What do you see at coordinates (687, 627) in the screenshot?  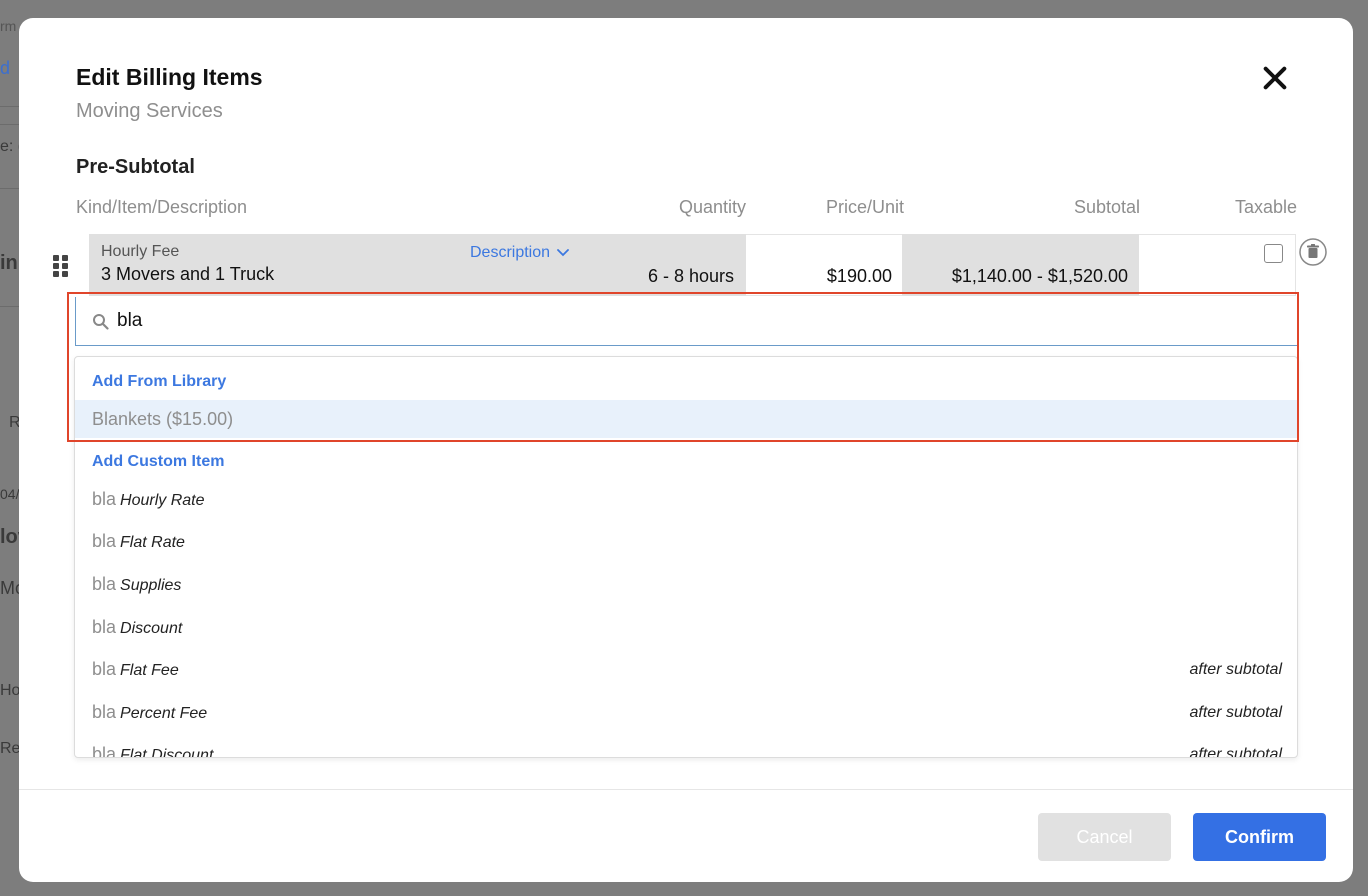 I see `custom-item: bla Discount` at bounding box center [687, 627].